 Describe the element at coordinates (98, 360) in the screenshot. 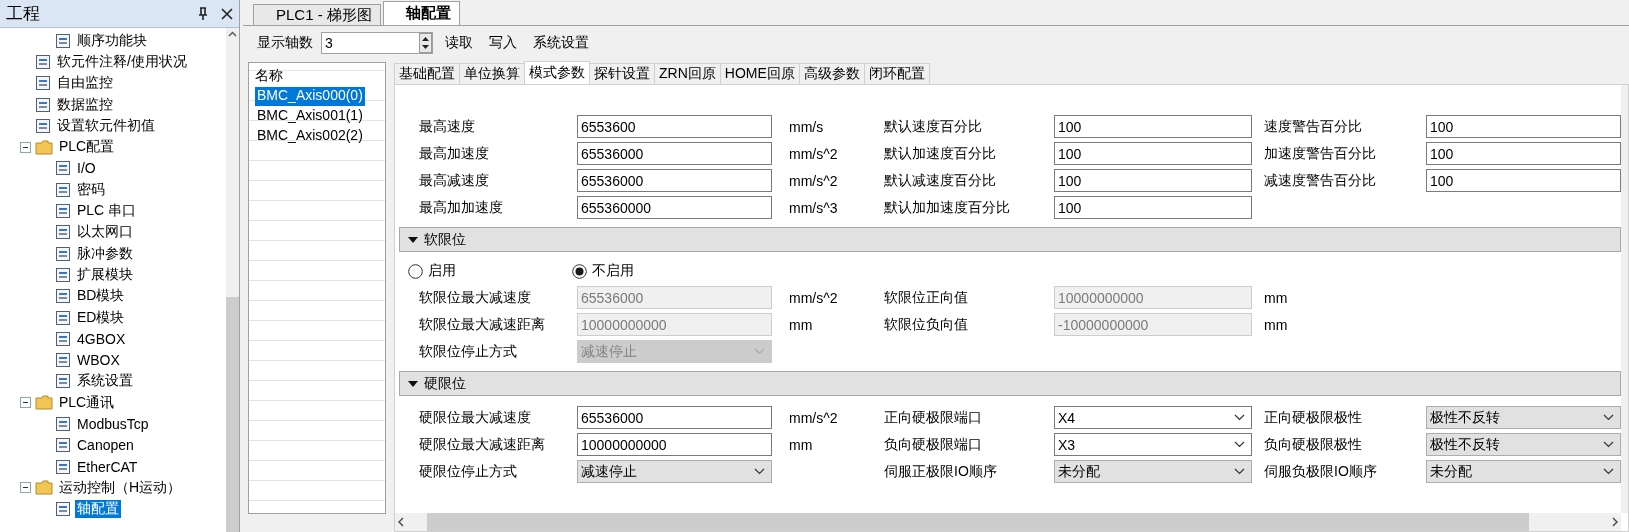

I see `tree-item: WBOX` at that location.